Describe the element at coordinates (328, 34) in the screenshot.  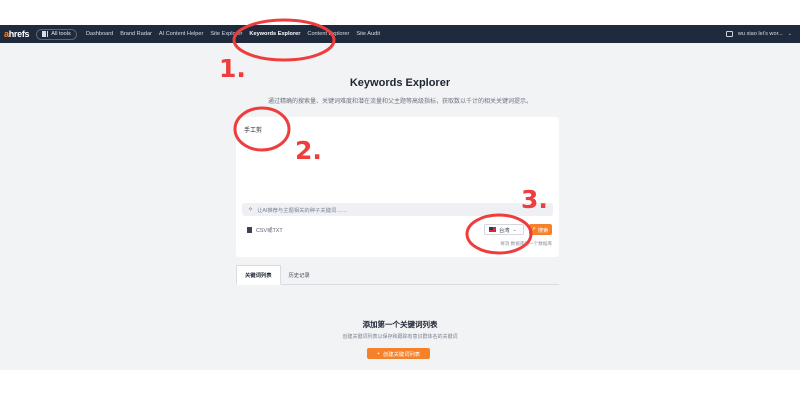
I see `nav-link-content-explorer: Content Explorer` at that location.